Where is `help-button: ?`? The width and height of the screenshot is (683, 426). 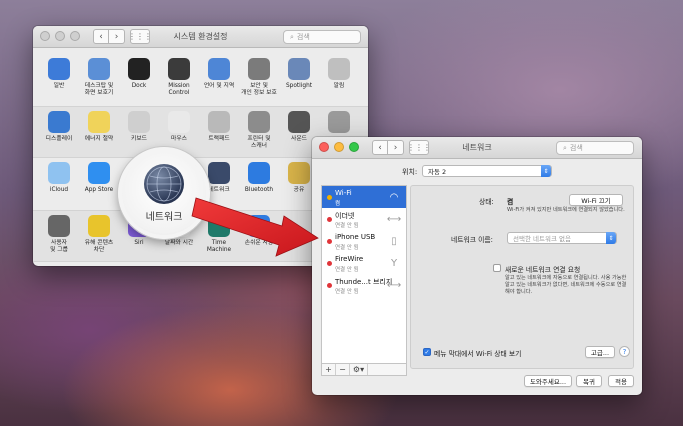
help-button: ? is located at coordinates (624, 351).